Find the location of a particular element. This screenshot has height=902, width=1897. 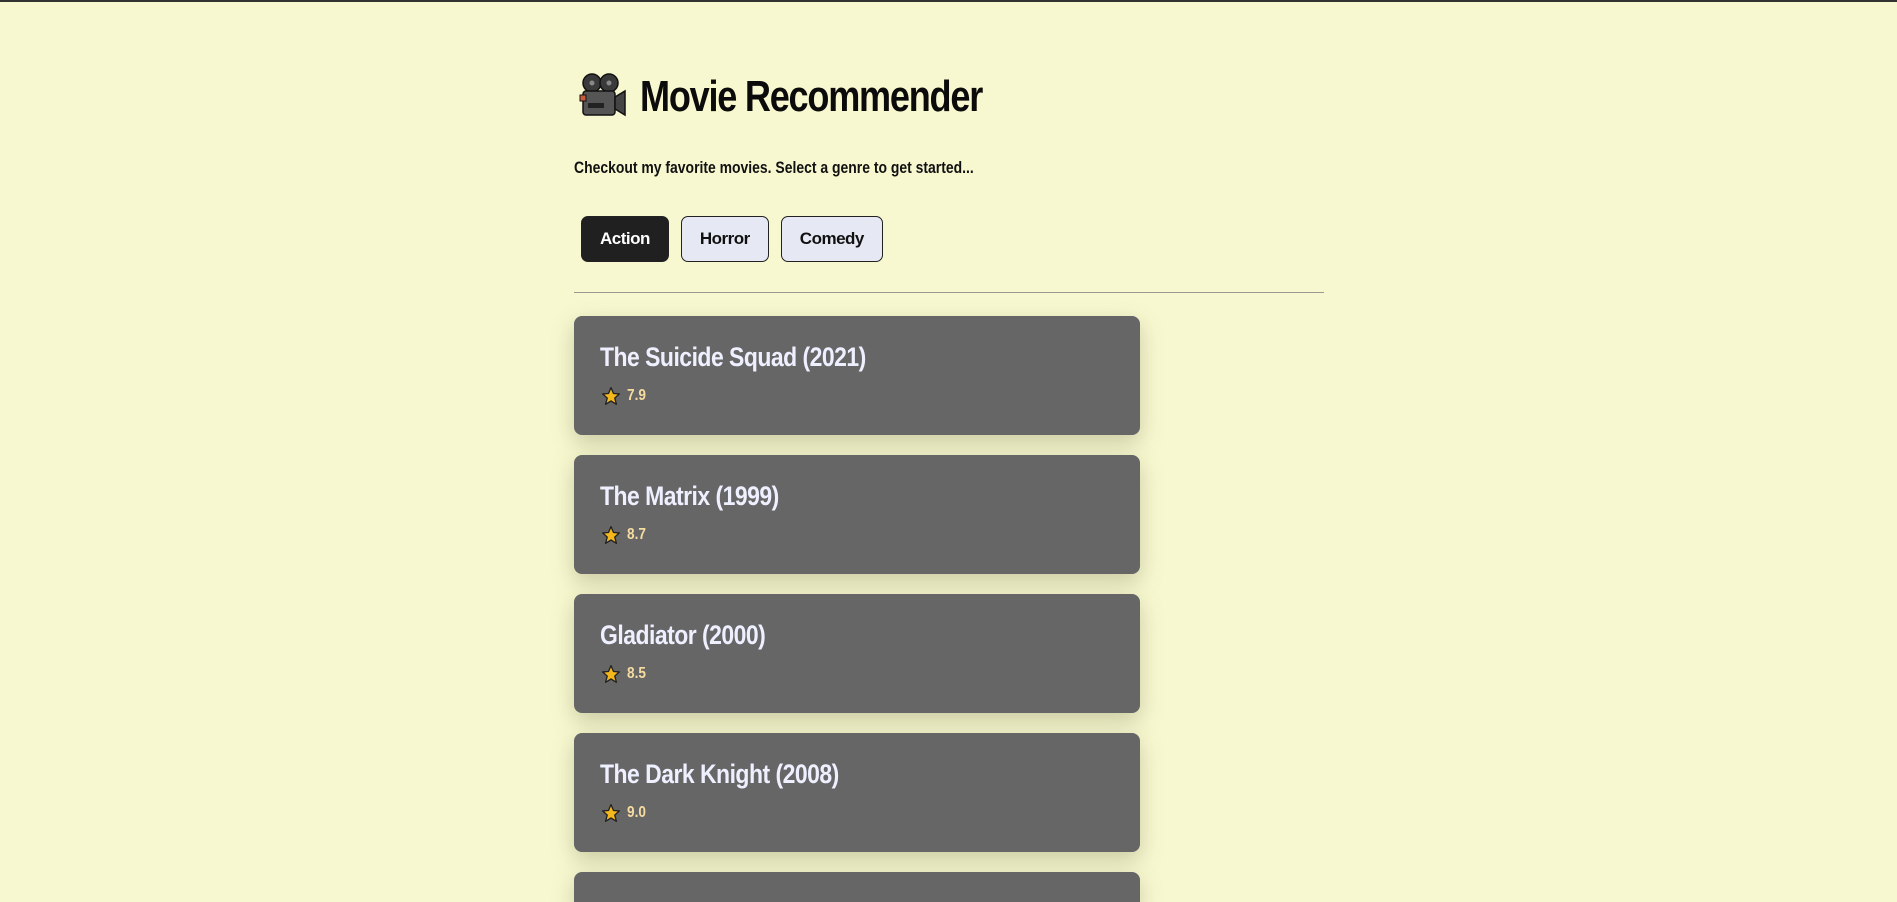

movie-rating: 9.0 is located at coordinates (625, 813).